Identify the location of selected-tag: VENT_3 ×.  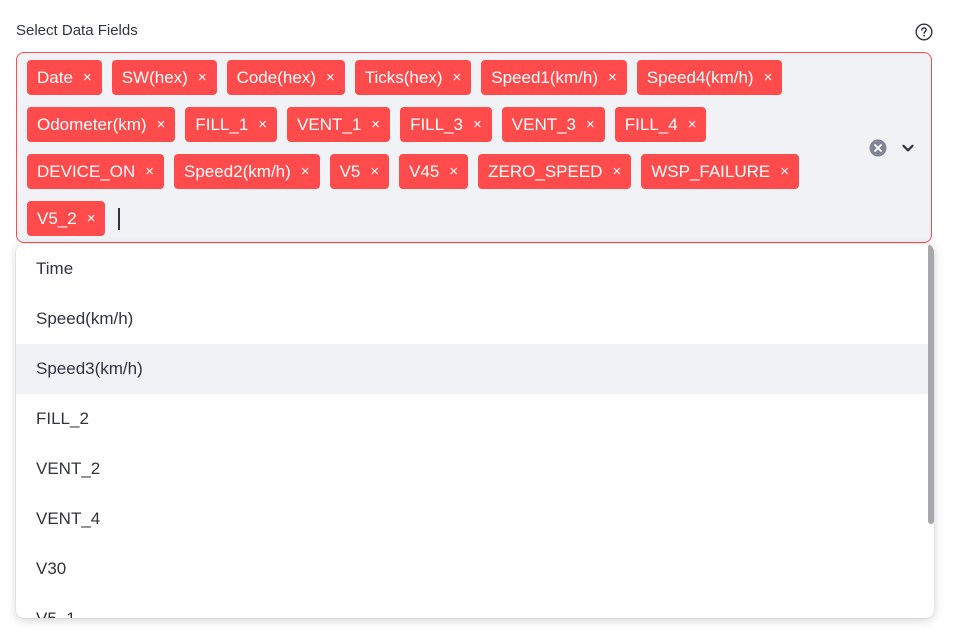
(553, 124).